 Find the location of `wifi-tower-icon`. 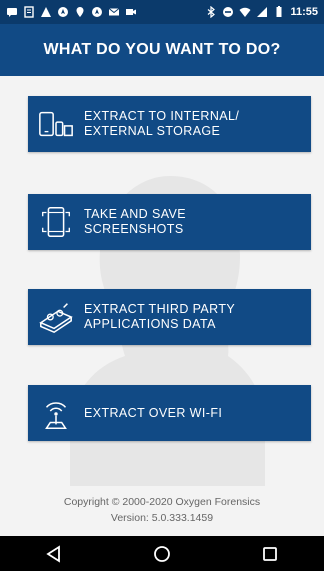

wifi-tower-icon is located at coordinates (56, 413).